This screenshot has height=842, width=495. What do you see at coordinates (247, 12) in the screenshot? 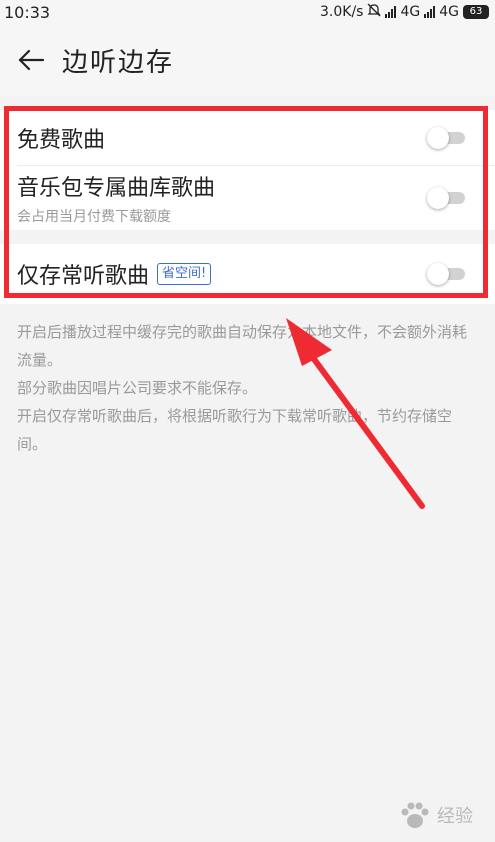
I see `status-bar: 10:33 3.0K/s 4G 4G 63` at bounding box center [247, 12].